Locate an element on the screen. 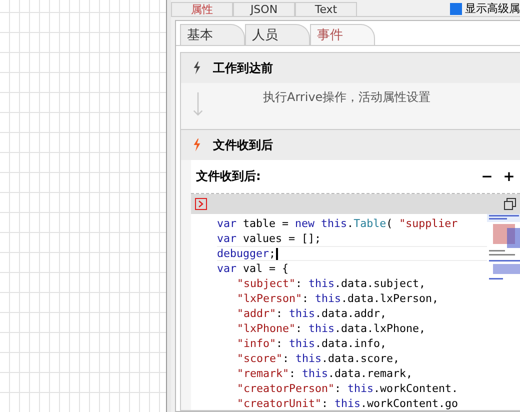  code-line: "addr": this.data.addr, is located at coordinates (312, 313).